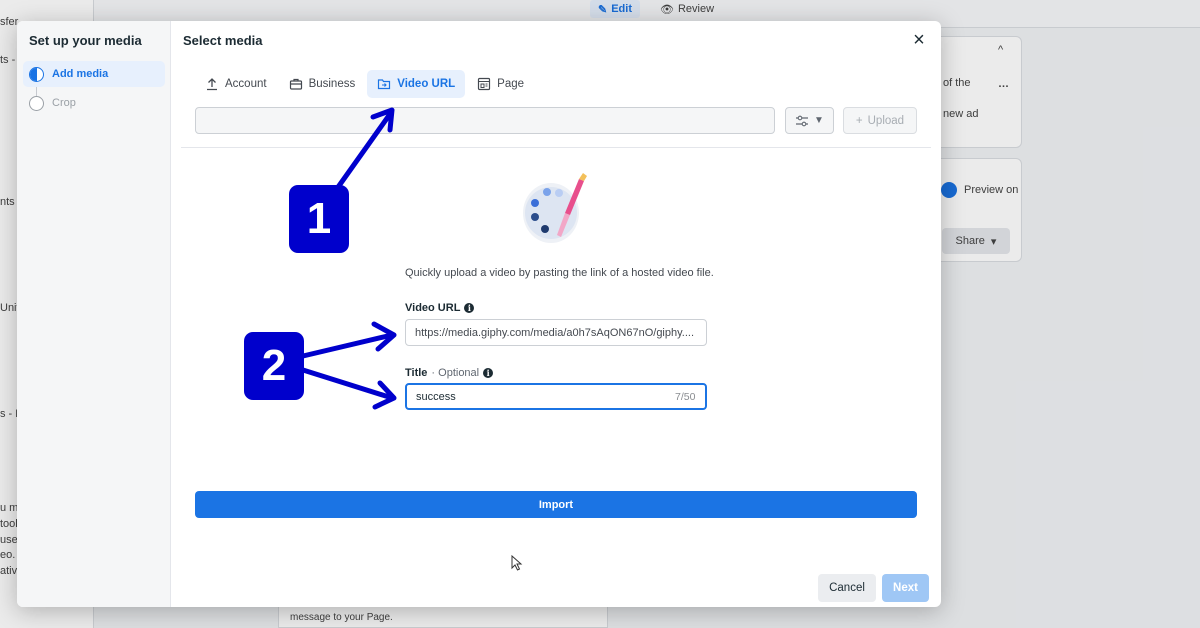 The image size is (1200, 628). What do you see at coordinates (847, 588) in the screenshot?
I see `cancel-button: Cancel` at bounding box center [847, 588].